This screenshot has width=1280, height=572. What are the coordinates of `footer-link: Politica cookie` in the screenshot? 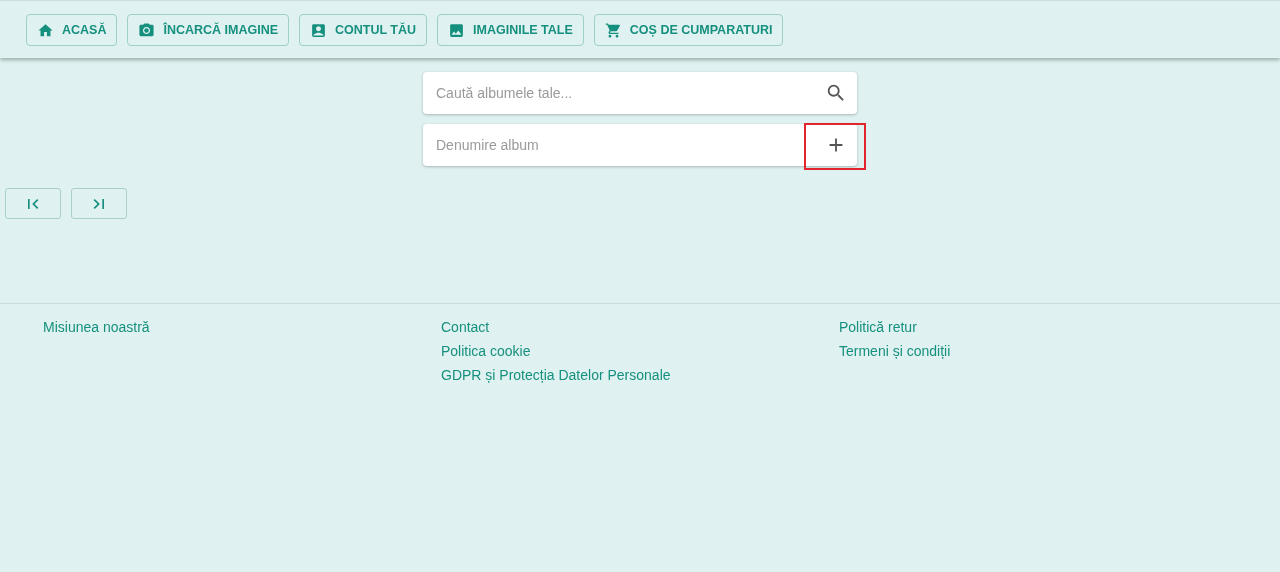 It's located at (640, 351).